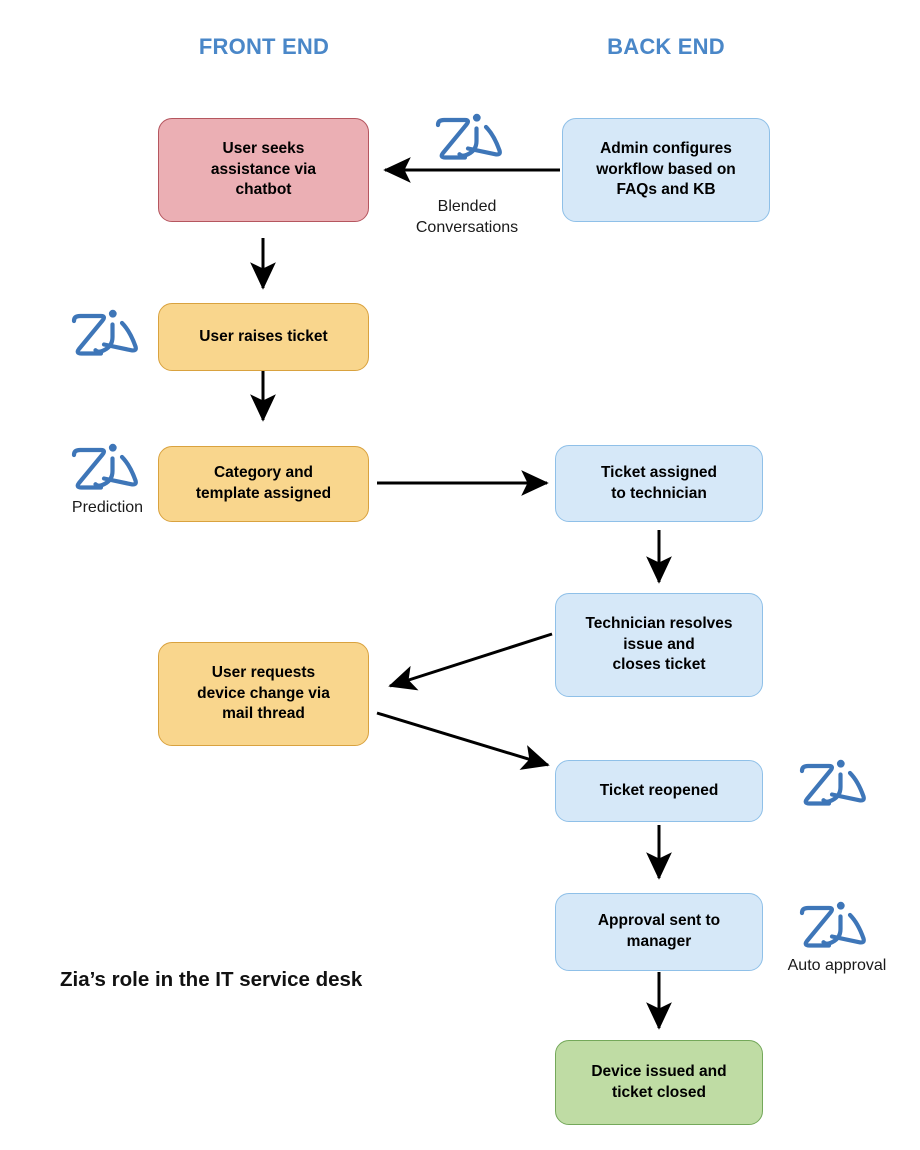 This screenshot has height=1150, width=920. Describe the element at coordinates (263, 337) in the screenshot. I see `node-user-raises-ticket: User raises ticket` at that location.